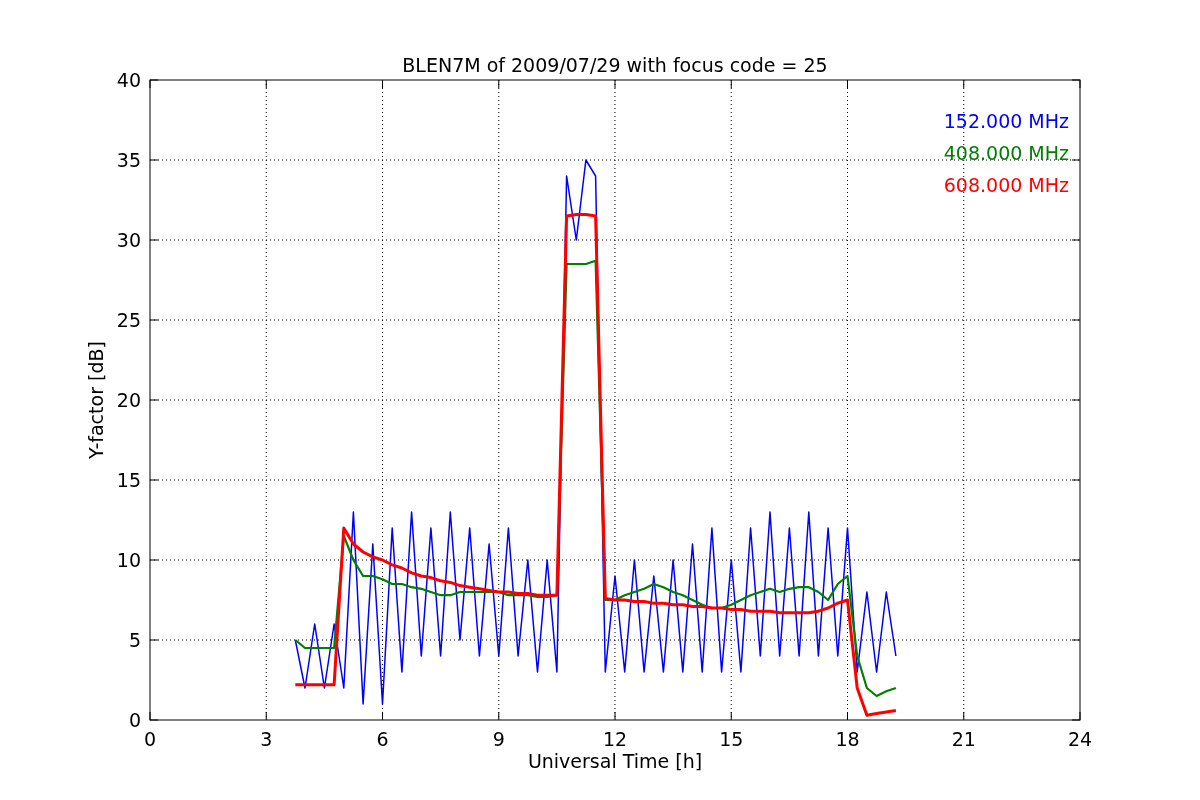 The width and height of the screenshot is (1200, 800). Describe the element at coordinates (847, 739) in the screenshot. I see `tick-label: 18` at that location.